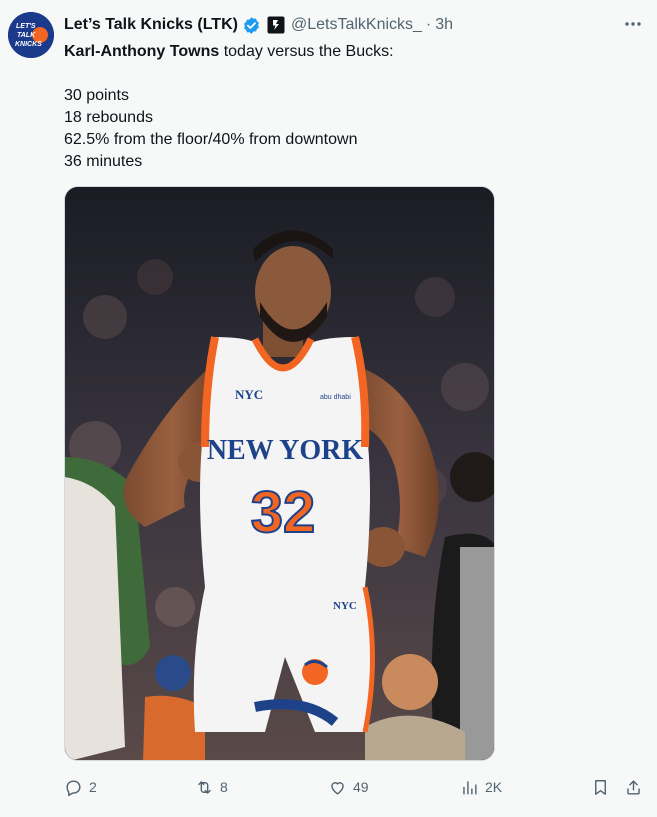 The width and height of the screenshot is (657, 817). I want to click on views-button: 2K, so click(481, 787).